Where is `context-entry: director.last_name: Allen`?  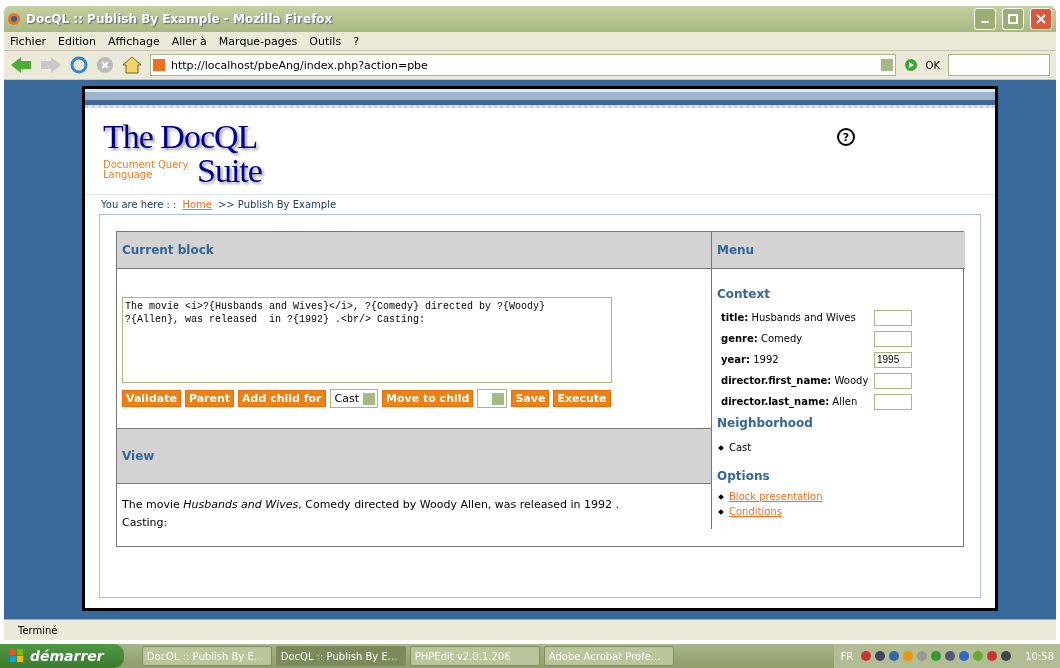 context-entry: director.last_name: Allen is located at coordinates (789, 401).